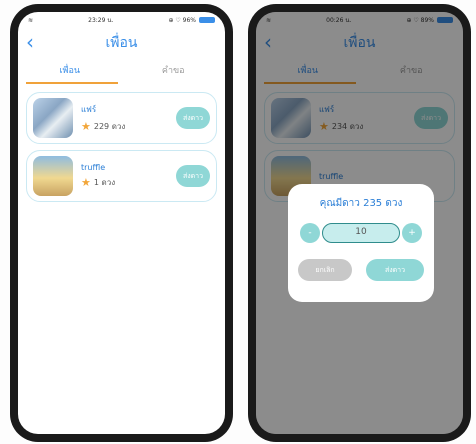  Describe the element at coordinates (93, 167) in the screenshot. I see `friend-name: truffle` at that location.